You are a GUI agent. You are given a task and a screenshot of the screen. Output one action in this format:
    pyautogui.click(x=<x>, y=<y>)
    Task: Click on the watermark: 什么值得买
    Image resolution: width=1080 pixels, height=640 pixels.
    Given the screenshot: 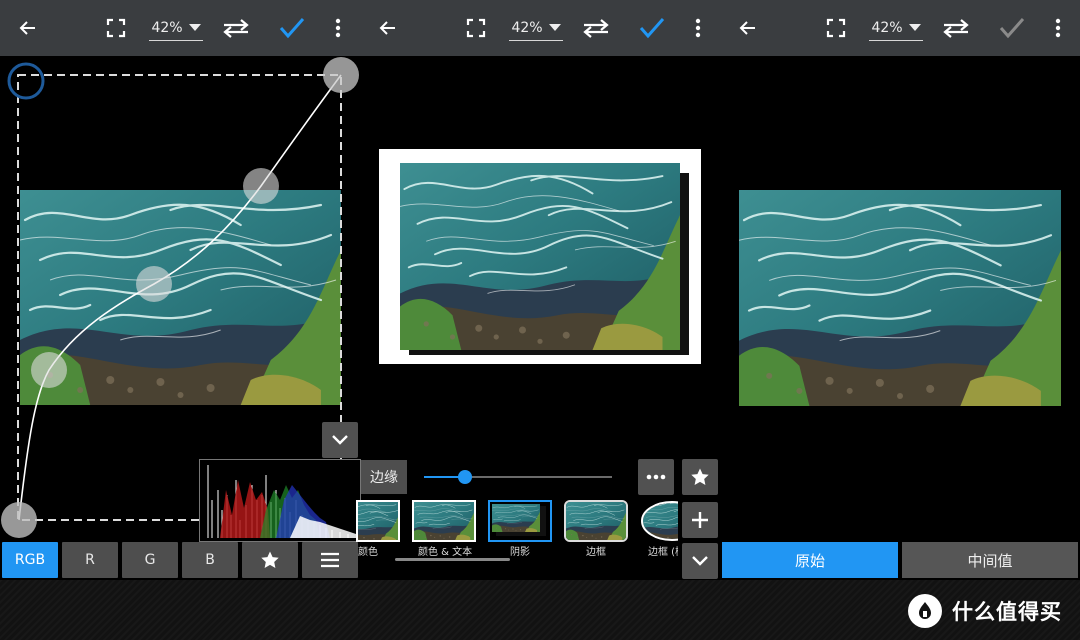 What is the action you would take?
    pyautogui.click(x=985, y=611)
    